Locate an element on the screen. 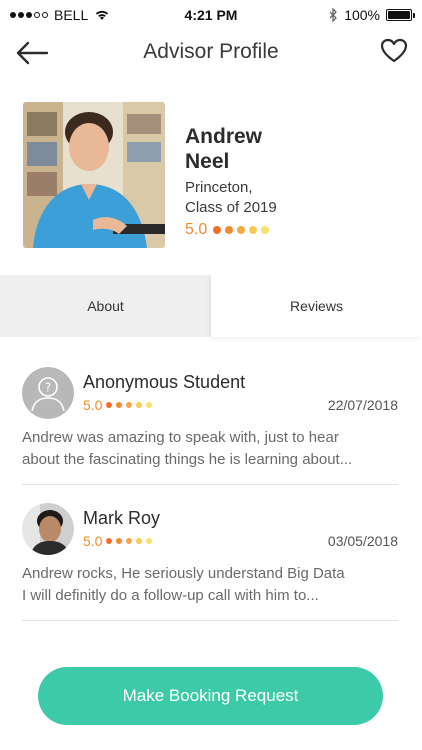  heart-icon is located at coordinates (394, 50).